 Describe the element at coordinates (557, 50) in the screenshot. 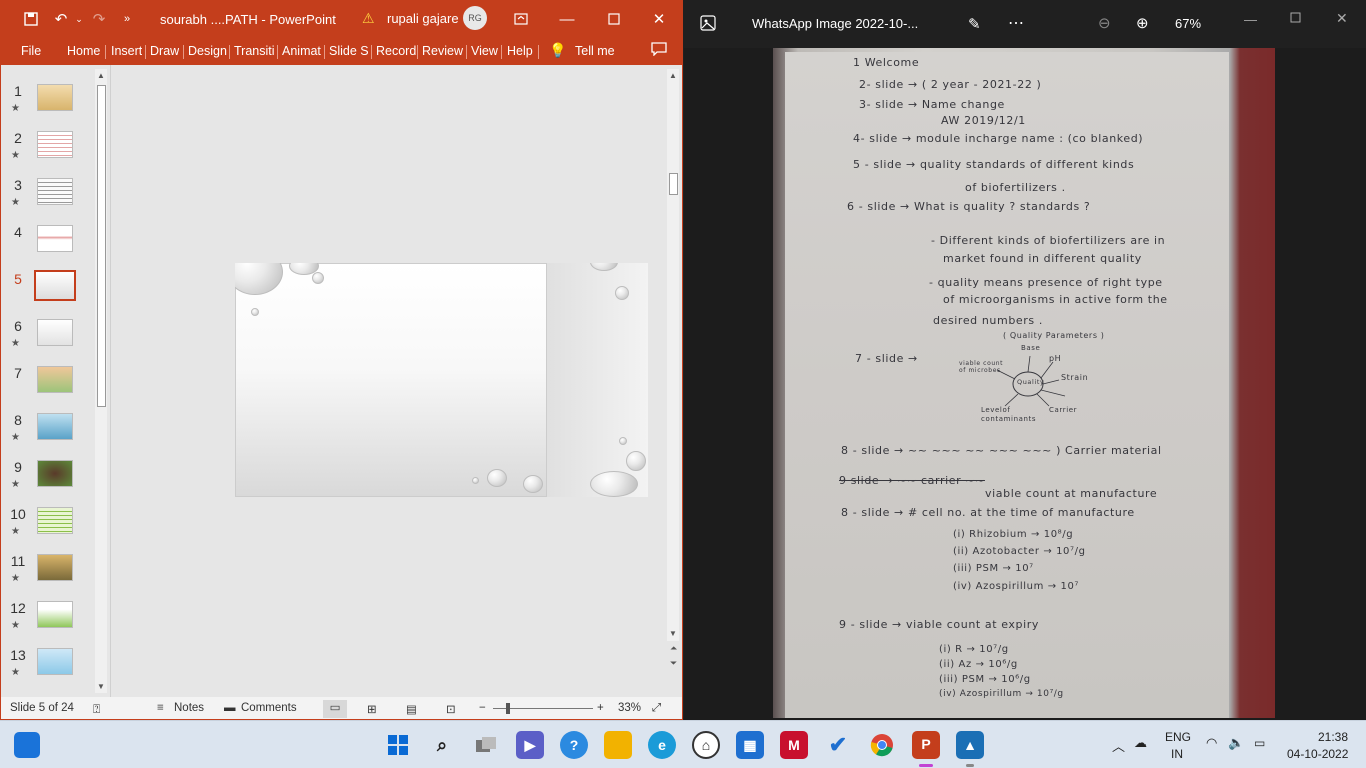

I see `lightbulb-icon: 💡` at that location.